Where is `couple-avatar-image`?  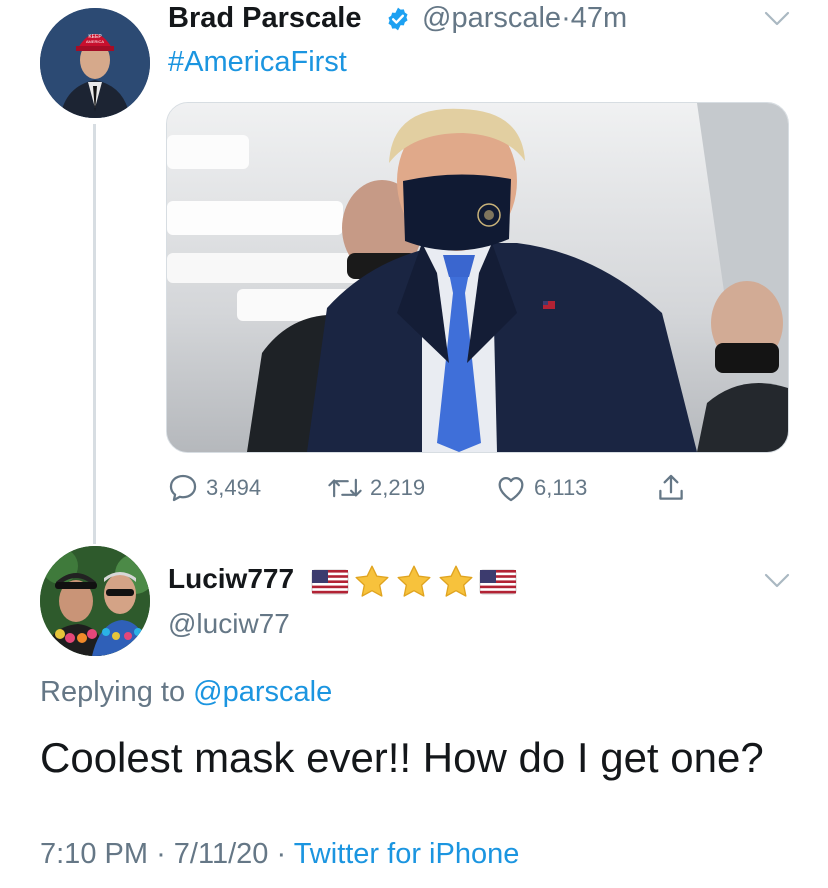 couple-avatar-image is located at coordinates (95, 601).